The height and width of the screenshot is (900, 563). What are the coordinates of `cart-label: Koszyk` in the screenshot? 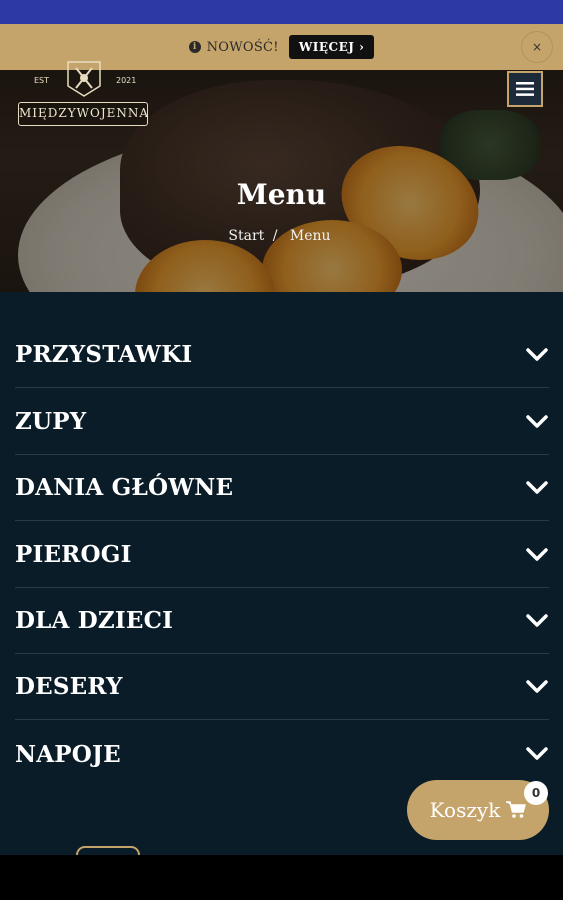 It's located at (465, 810).